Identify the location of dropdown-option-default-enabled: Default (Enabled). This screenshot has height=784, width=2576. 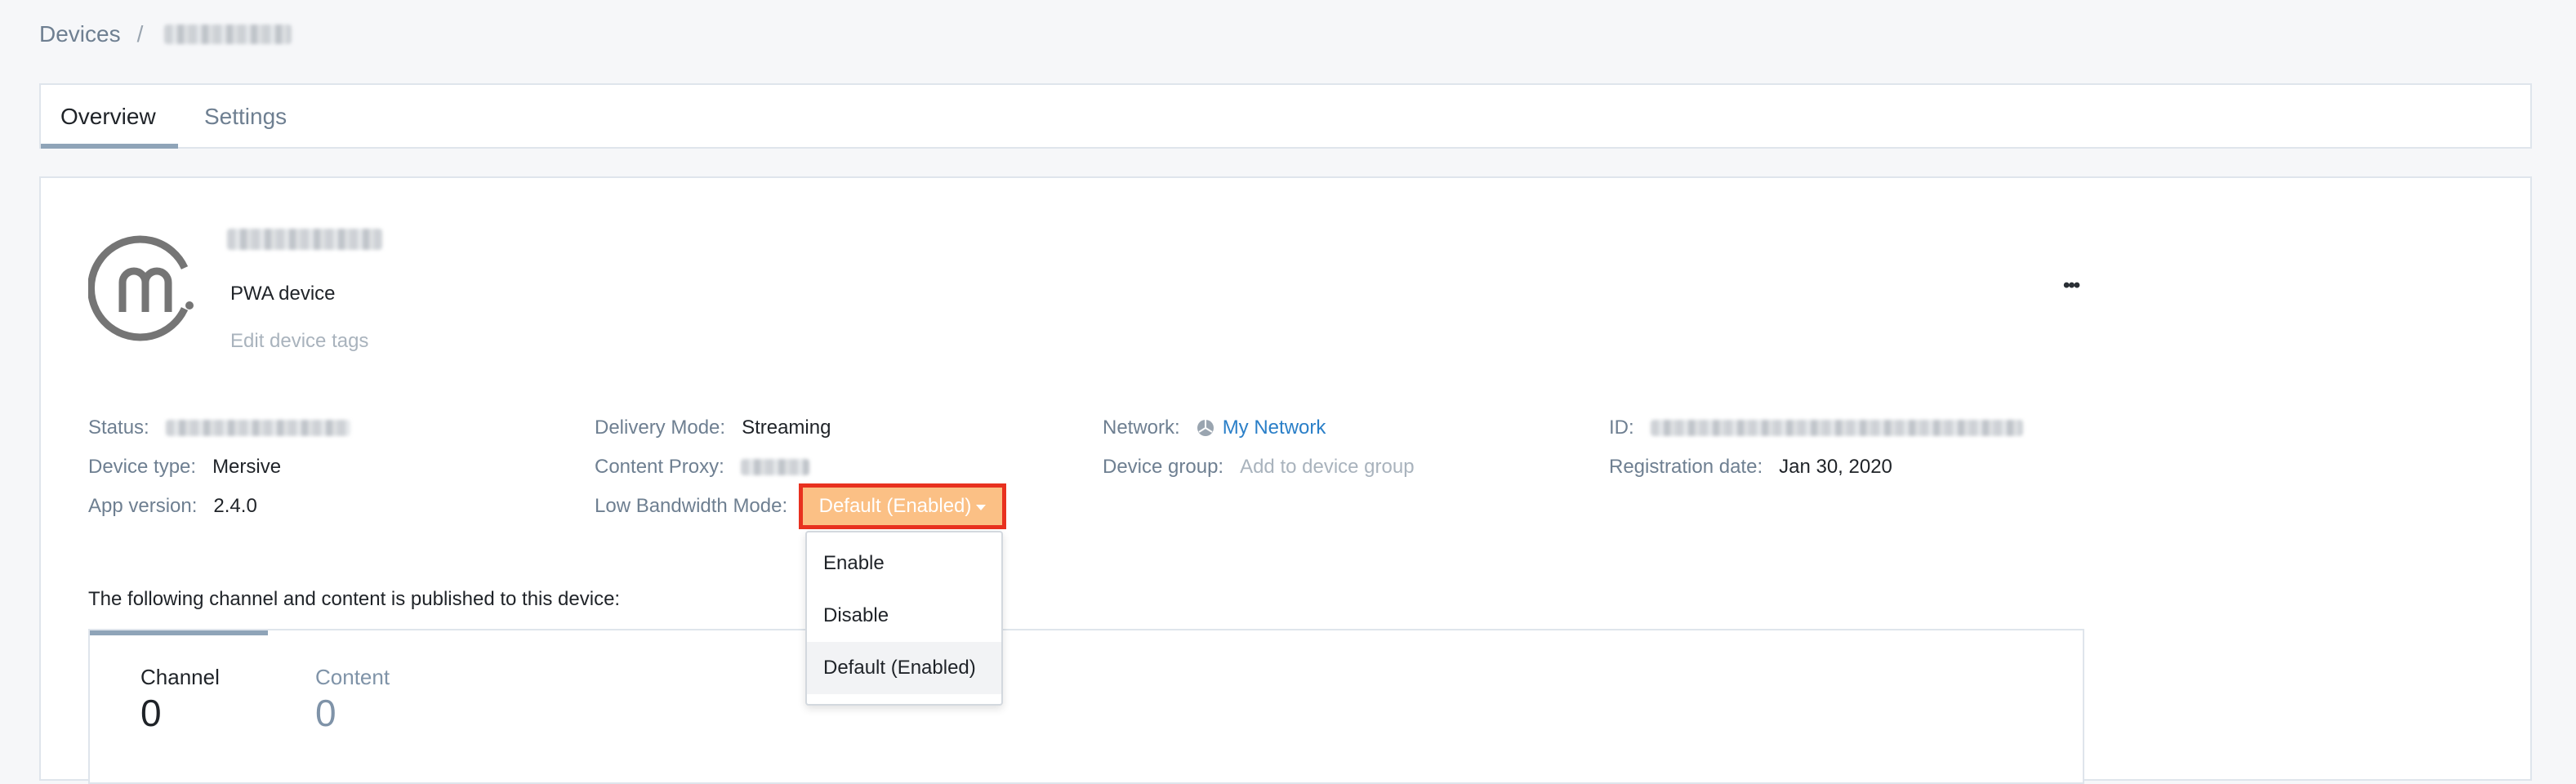
(904, 668).